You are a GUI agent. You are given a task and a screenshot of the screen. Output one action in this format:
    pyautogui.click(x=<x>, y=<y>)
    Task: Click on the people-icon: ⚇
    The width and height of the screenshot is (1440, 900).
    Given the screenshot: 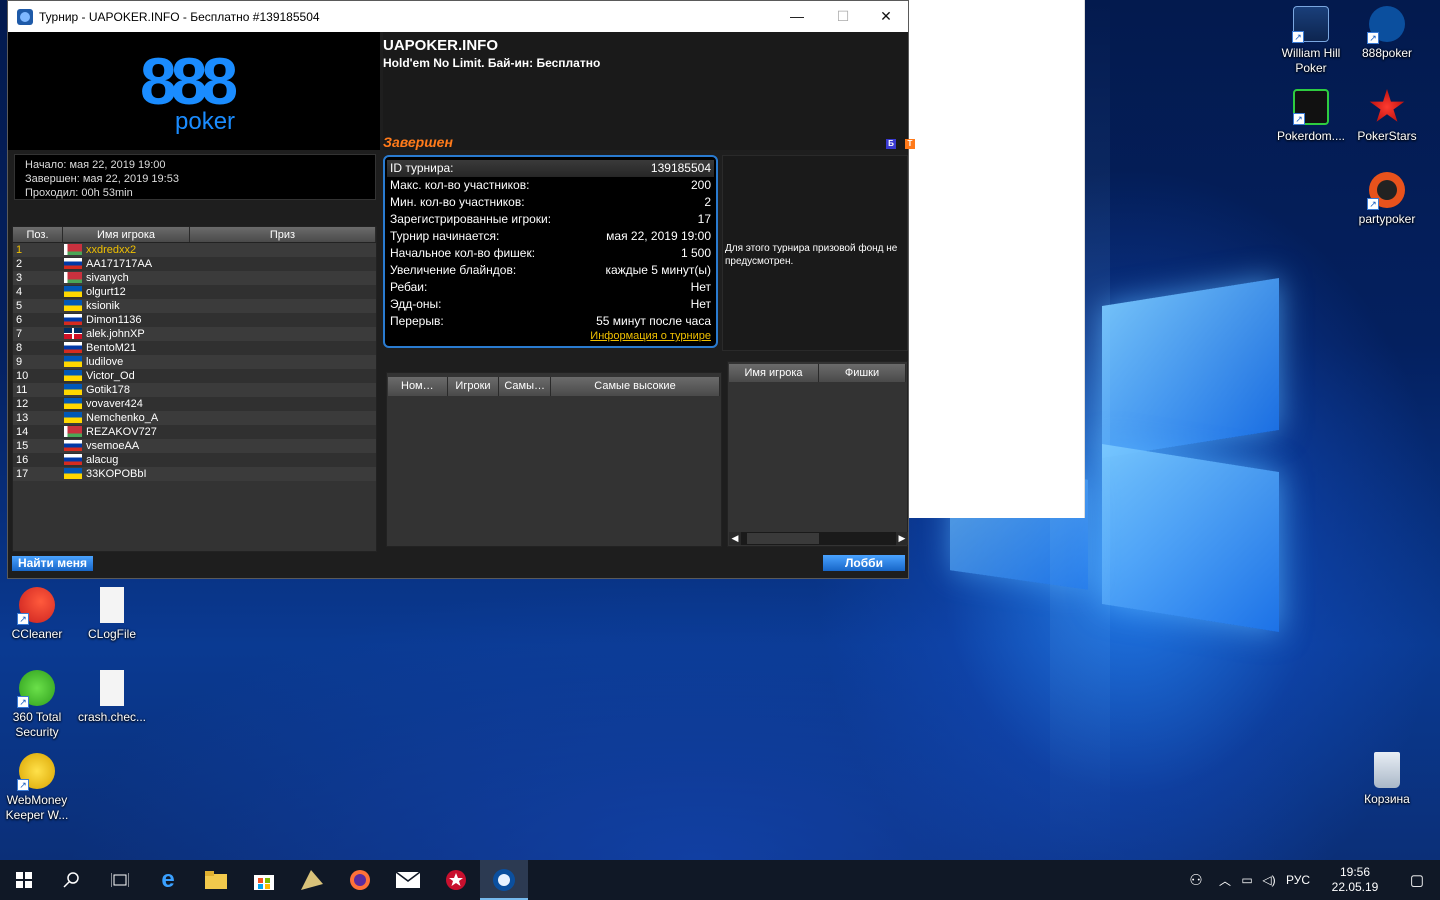 What is the action you would take?
    pyautogui.click(x=1196, y=880)
    